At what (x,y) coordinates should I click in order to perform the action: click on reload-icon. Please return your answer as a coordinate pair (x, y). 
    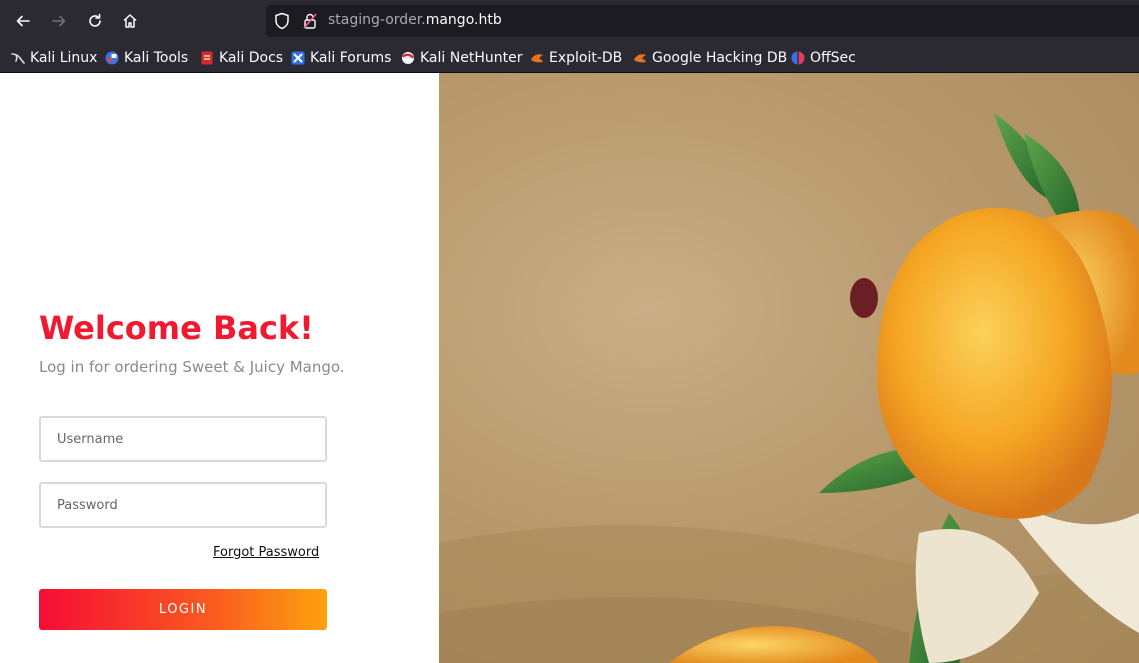
    Looking at the image, I should click on (95, 20).